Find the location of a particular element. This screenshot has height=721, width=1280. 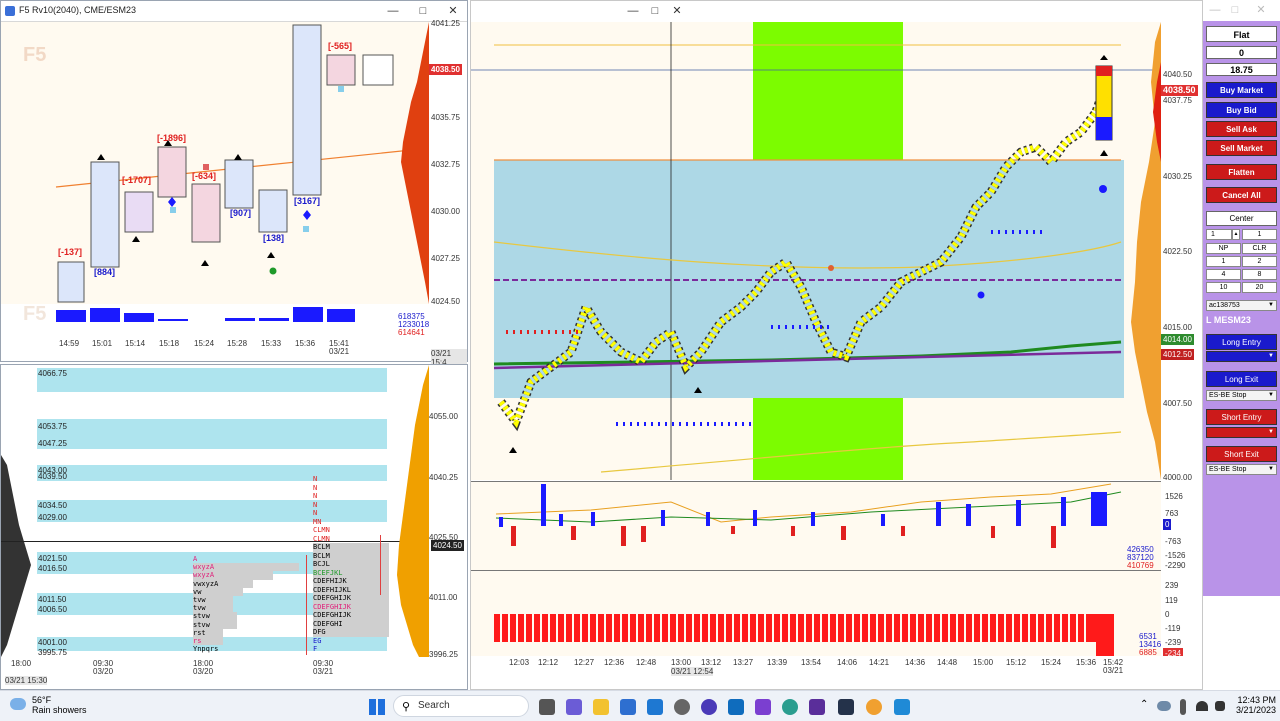

trading-app-icon is located at coordinates (846, 707).